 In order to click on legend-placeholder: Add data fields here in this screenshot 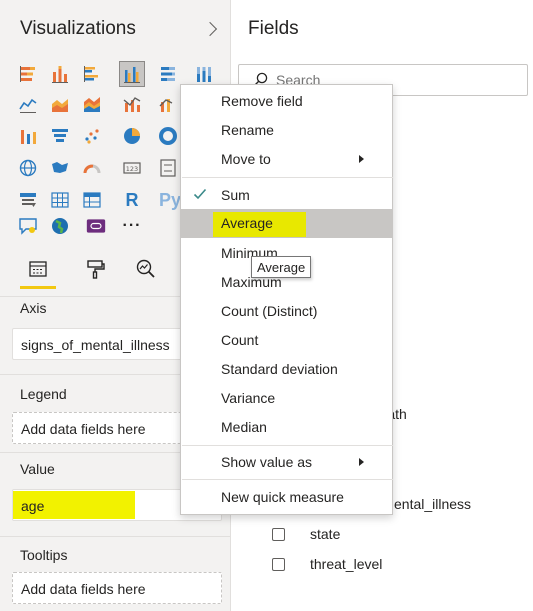, I will do `click(83, 429)`.